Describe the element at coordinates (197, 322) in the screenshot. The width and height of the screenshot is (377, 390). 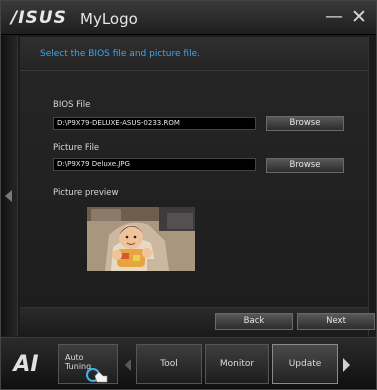
I see `action-bar: Back Next` at that location.